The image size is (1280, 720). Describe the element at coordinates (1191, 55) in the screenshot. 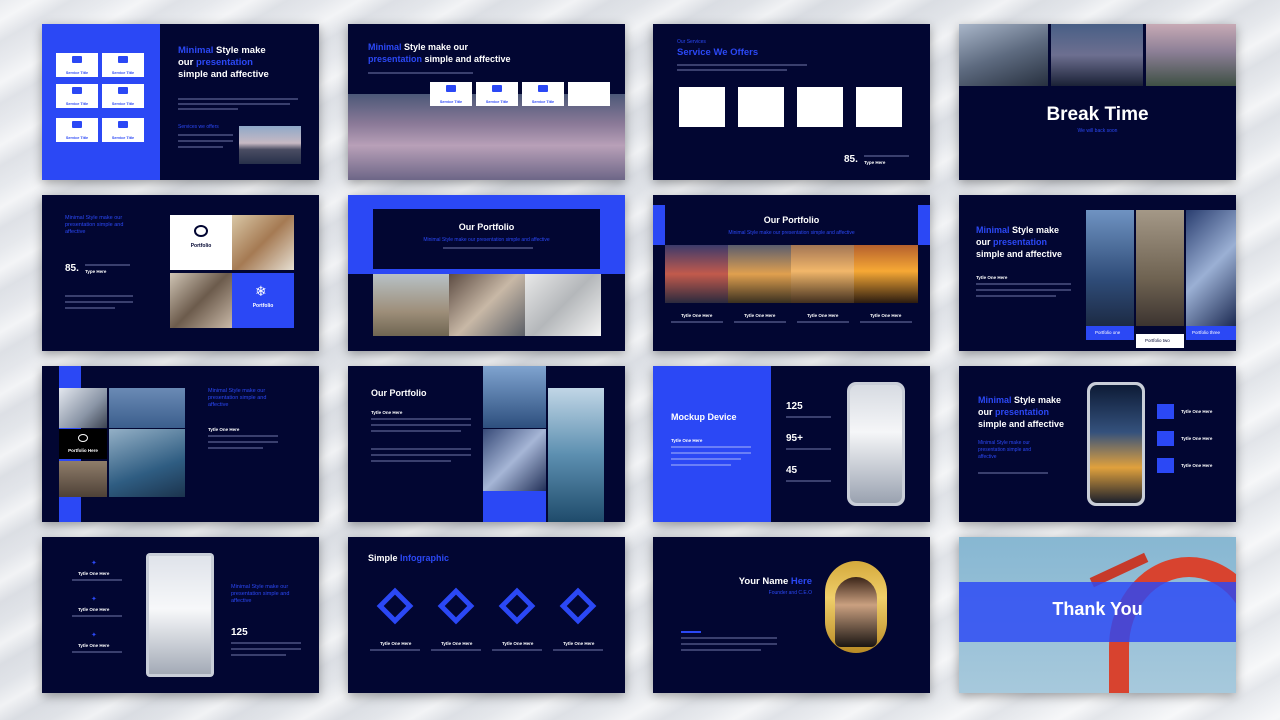

I see `bridge-photo` at that location.